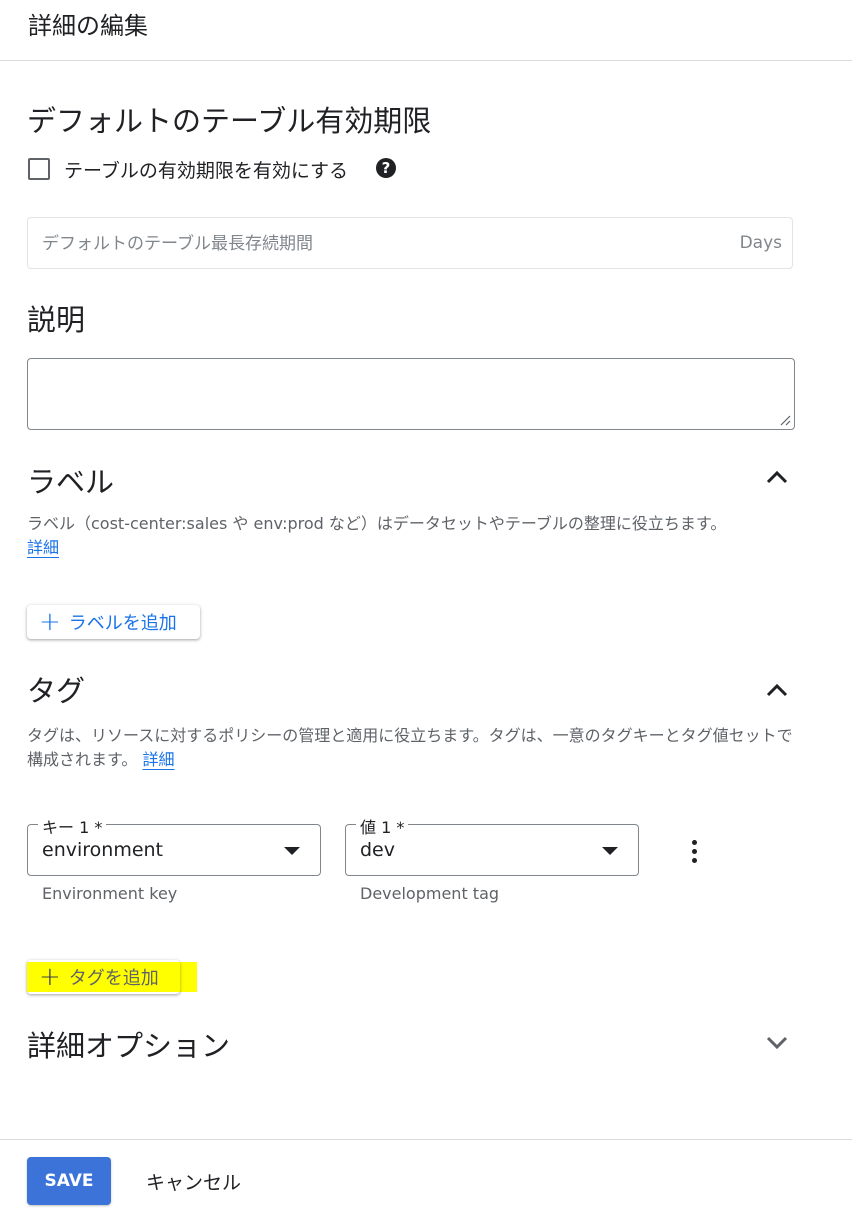  I want to click on max-duration-field: Days, so click(410, 243).